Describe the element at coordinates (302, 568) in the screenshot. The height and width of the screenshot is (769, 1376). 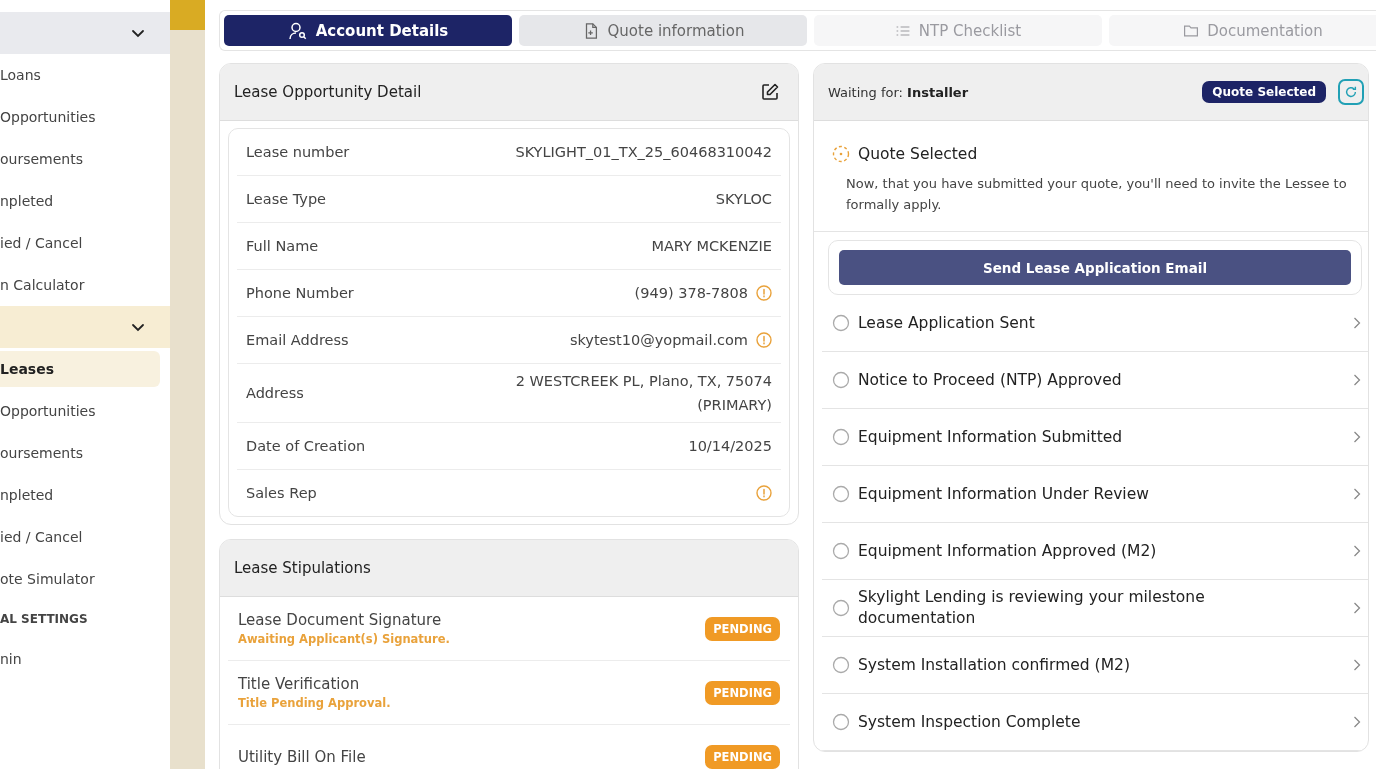
I see `card-title: Lease Stipulations` at that location.